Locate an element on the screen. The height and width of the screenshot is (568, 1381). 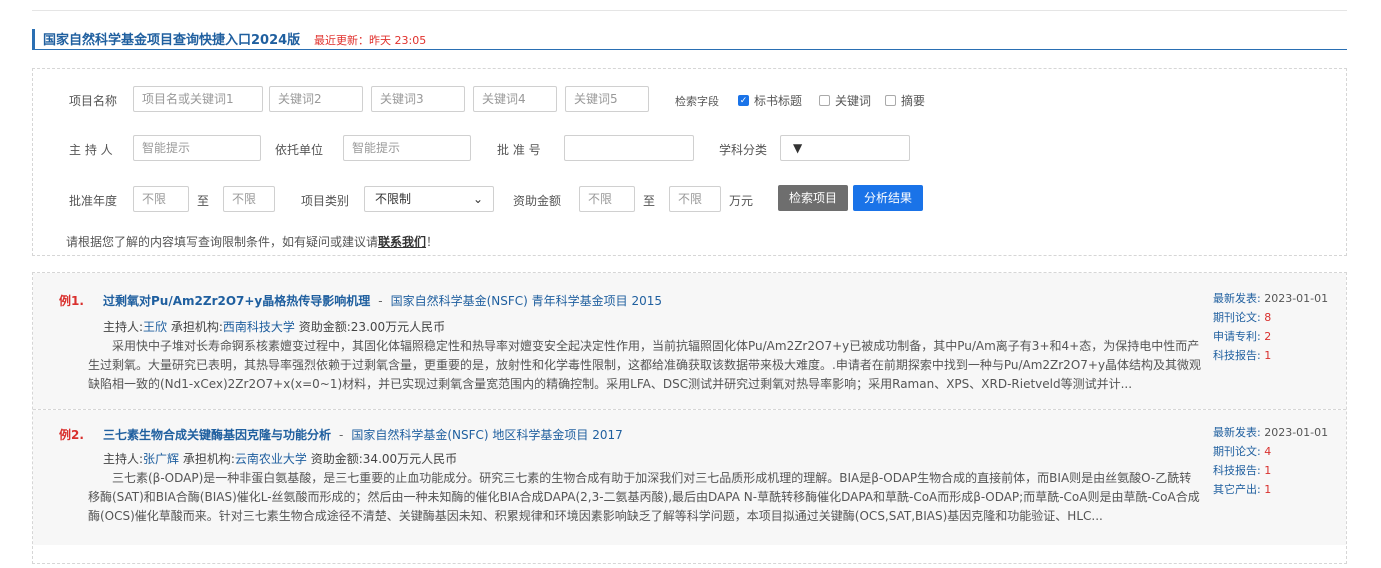
page-title: 国家自然科学基金项目查询快捷入口2024版 is located at coordinates (172, 40).